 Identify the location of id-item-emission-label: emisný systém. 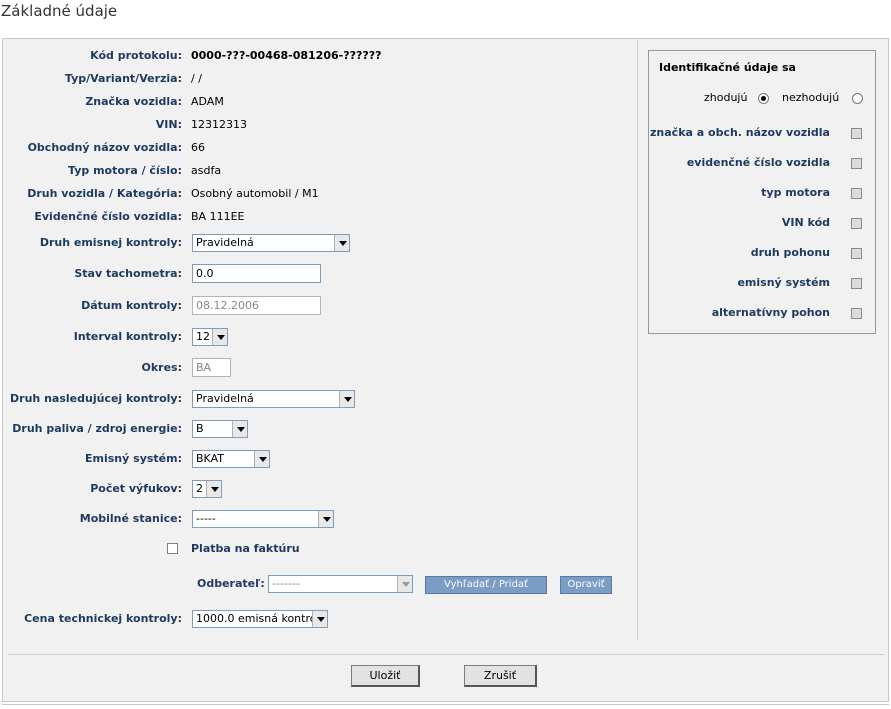
(783, 282).